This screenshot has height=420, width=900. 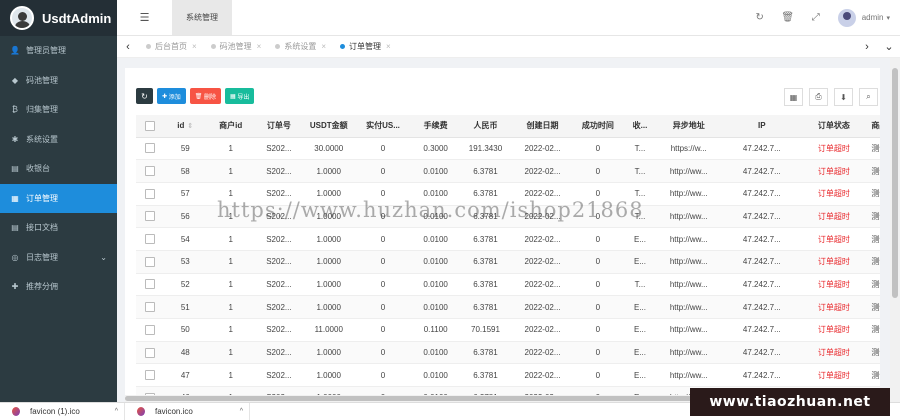 What do you see at coordinates (144, 96) in the screenshot?
I see `refresh-button: ↻` at bounding box center [144, 96].